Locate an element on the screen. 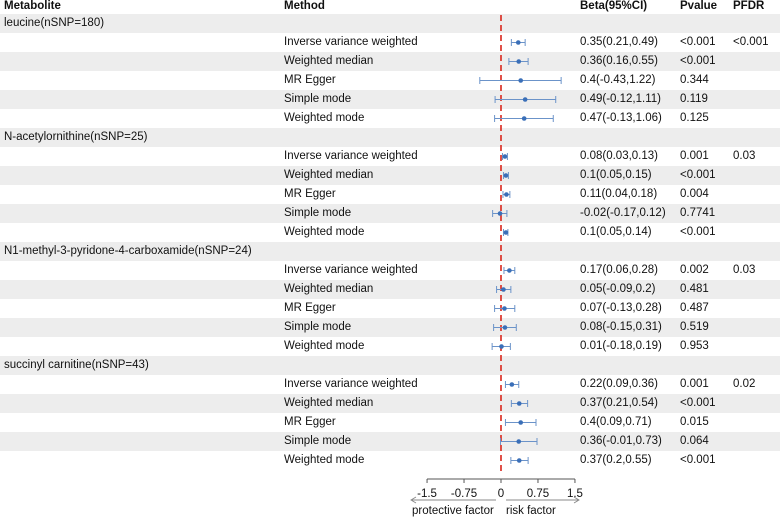 The image size is (780, 518). x-tick-label: 0 is located at coordinates (501, 494).